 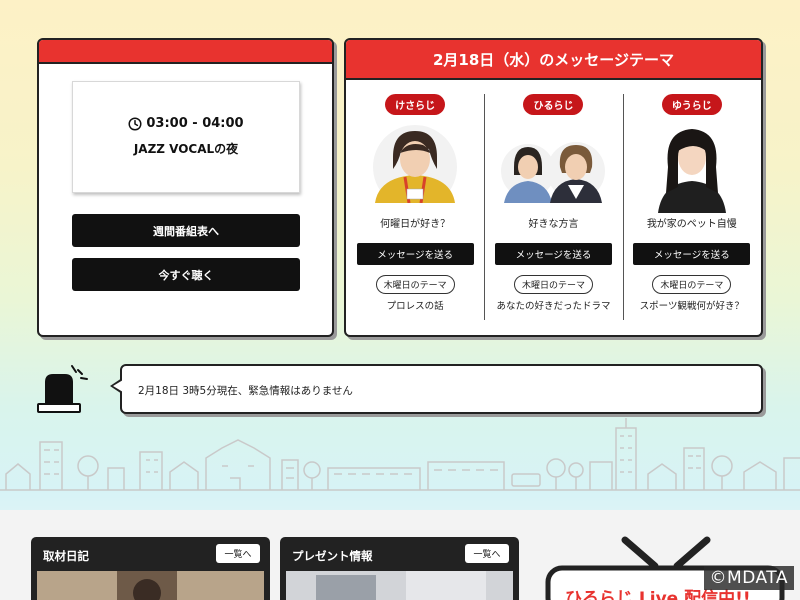 What do you see at coordinates (436, 389) in the screenshot?
I see `emergency-info-bubble: 2月18日 3時5分現在、緊急情報はありません` at bounding box center [436, 389].